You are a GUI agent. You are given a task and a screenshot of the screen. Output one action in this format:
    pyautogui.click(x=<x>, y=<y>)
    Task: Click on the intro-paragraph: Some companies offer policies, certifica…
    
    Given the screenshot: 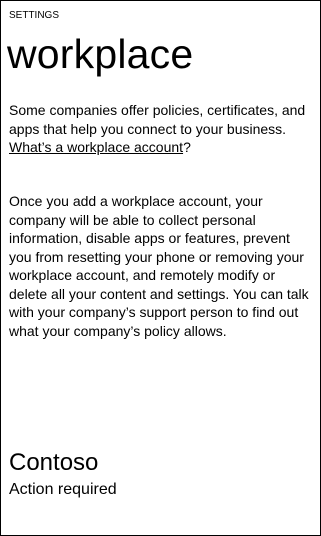 What is the action you would take?
    pyautogui.click(x=161, y=129)
    